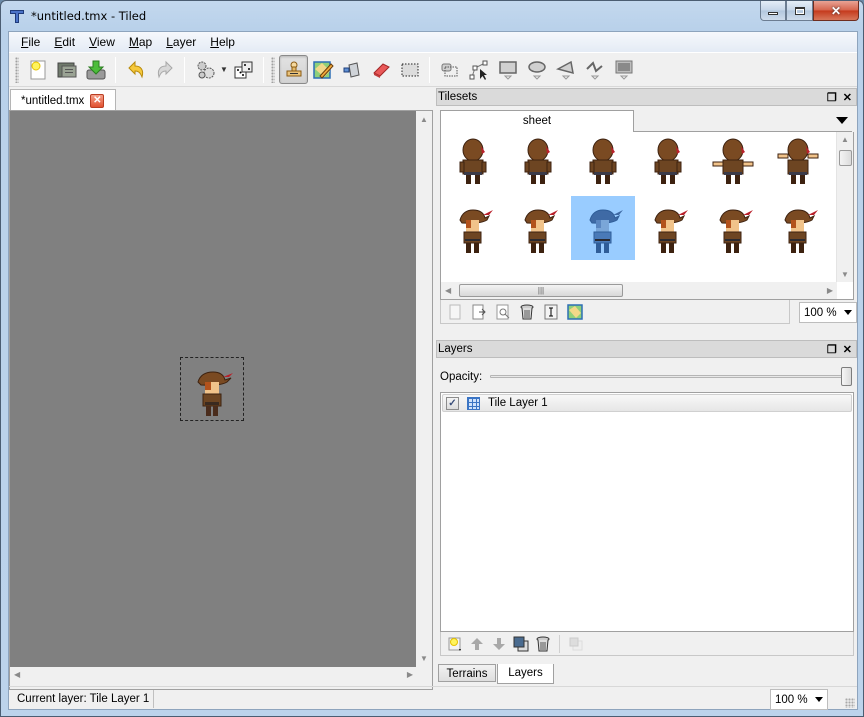 The image size is (864, 717). Describe the element at coordinates (64, 42) in the screenshot. I see `menu-edit: Edit` at that location.